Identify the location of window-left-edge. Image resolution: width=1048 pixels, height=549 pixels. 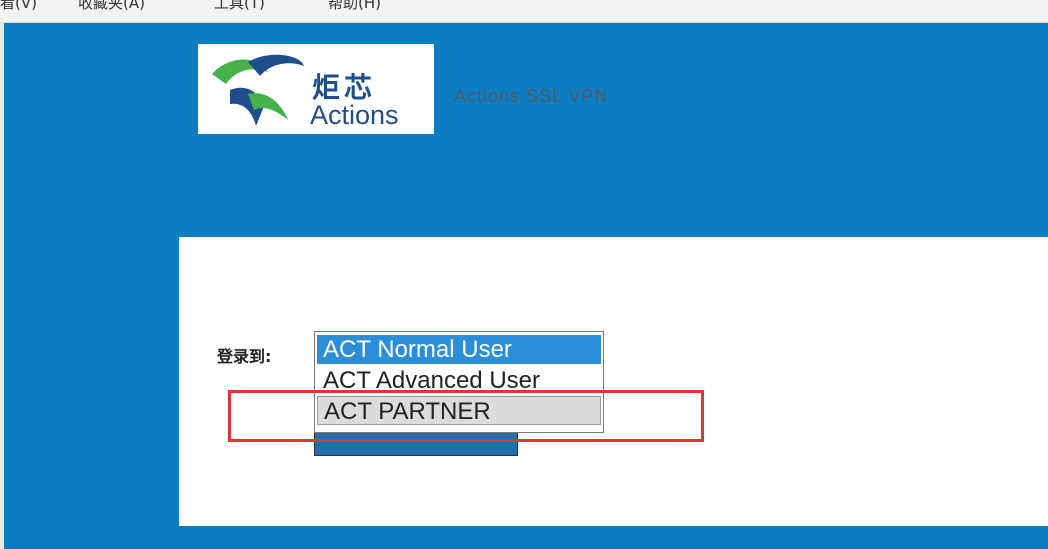
(2, 286).